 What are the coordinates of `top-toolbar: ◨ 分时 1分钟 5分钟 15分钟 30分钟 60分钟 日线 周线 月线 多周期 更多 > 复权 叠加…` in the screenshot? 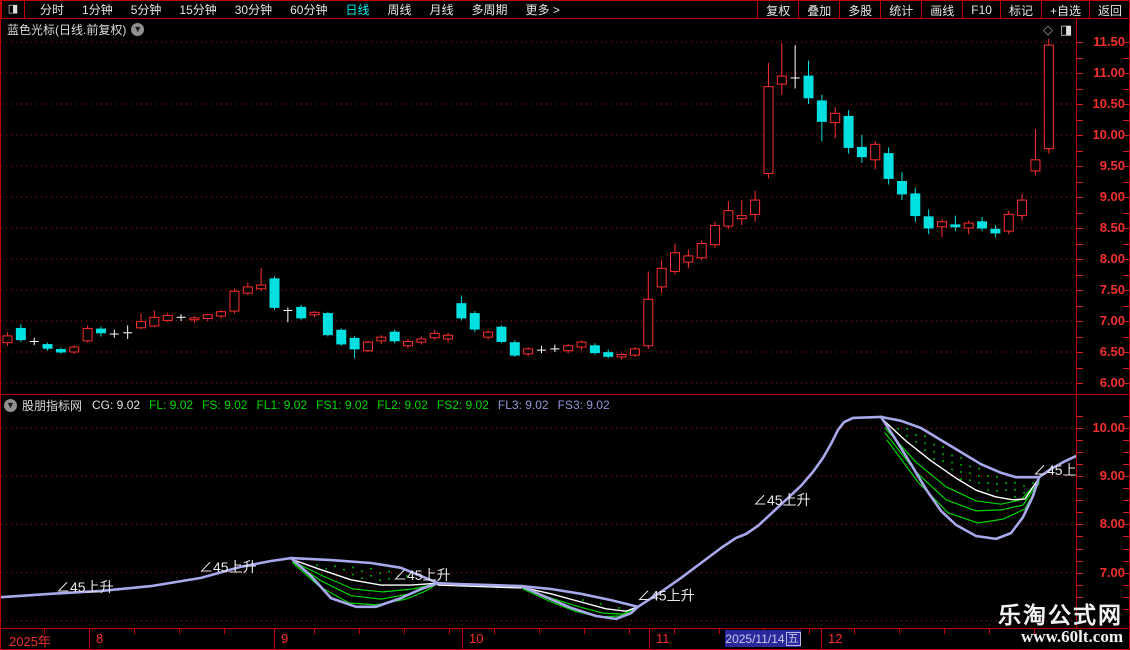 It's located at (565, 9).